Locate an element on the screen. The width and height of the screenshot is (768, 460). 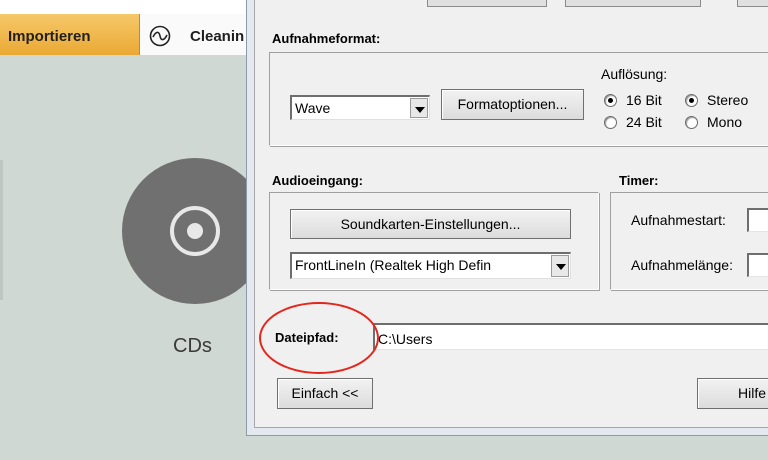
cd-center-hole is located at coordinates (195, 231).